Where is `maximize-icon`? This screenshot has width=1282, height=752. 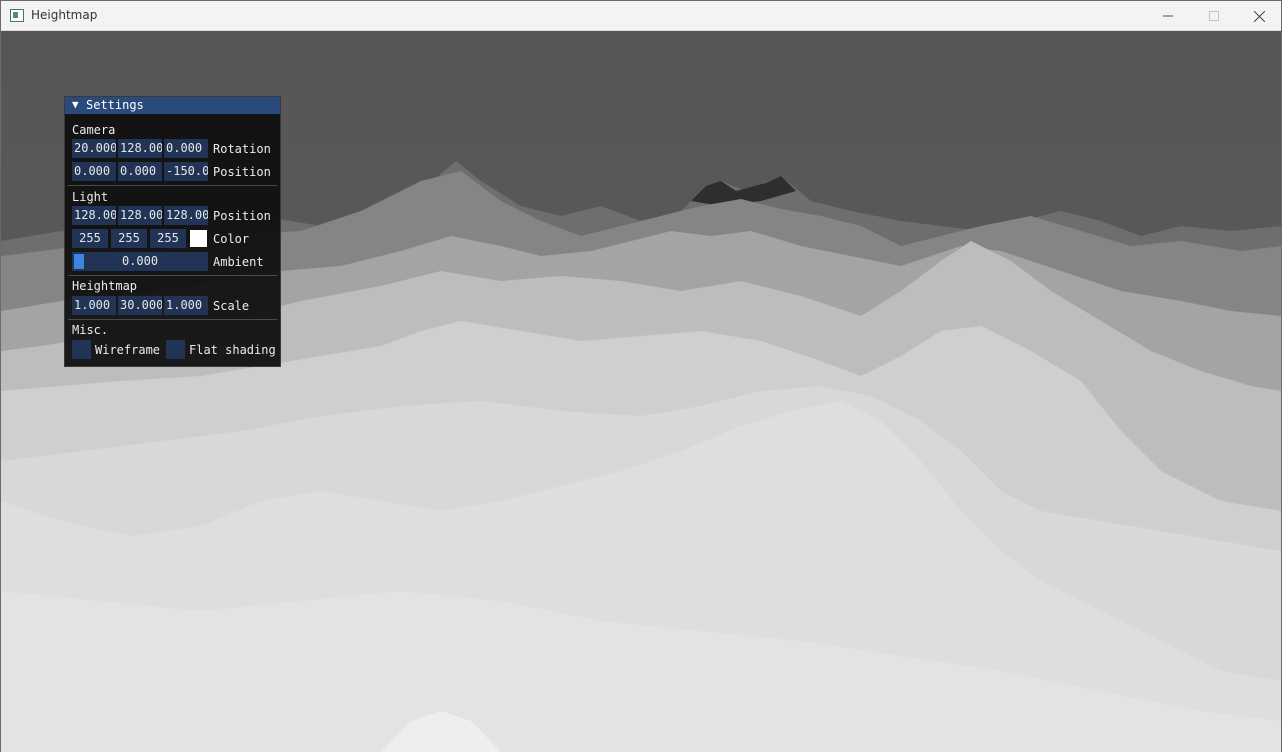
maximize-icon is located at coordinates (1214, 16).